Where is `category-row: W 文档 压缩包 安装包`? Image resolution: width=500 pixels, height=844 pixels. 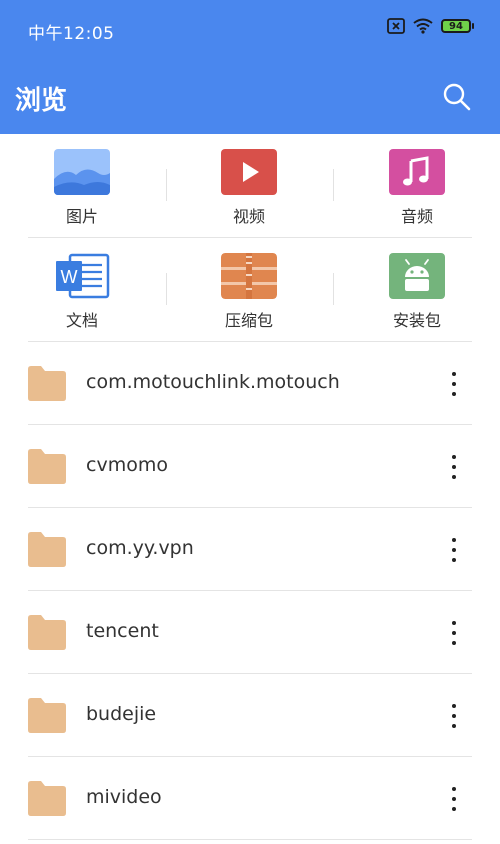
category-row: W 文档 压缩包 安装包 is located at coordinates (250, 290).